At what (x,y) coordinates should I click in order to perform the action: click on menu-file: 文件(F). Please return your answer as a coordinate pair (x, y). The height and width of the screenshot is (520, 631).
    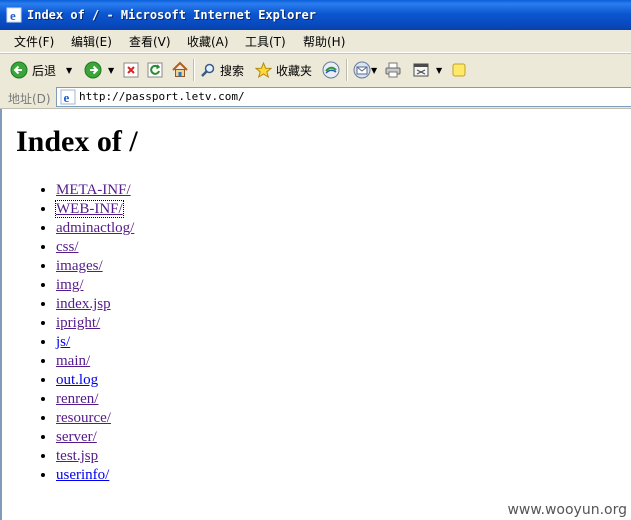
    Looking at the image, I should click on (34, 41).